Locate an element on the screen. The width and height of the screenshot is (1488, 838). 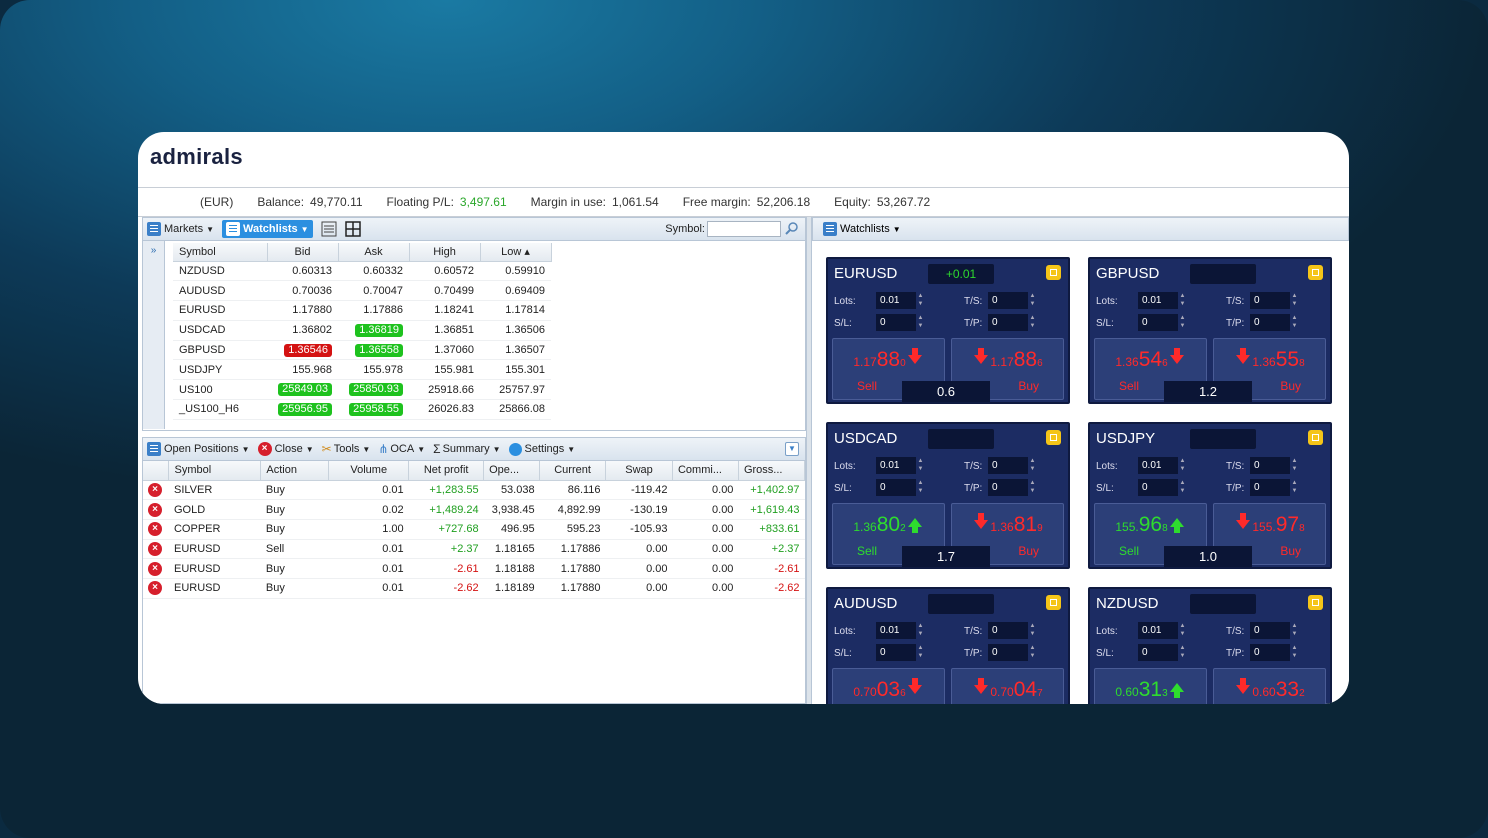
summary-button: Σ Summary ▼ is located at coordinates (466, 449).